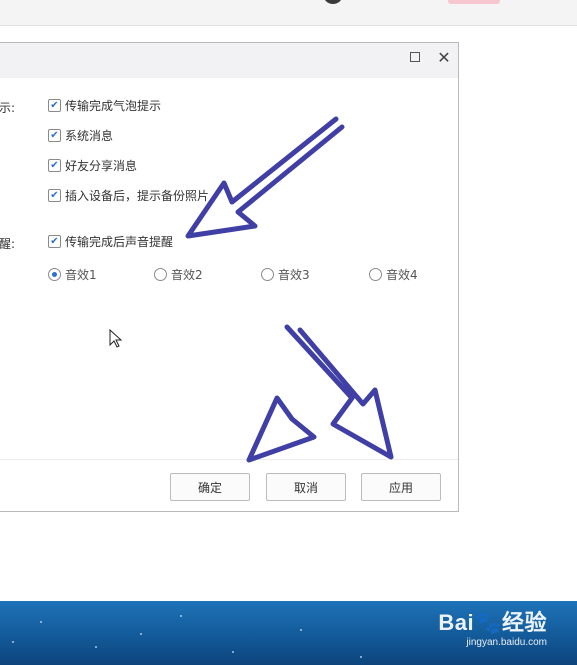 This screenshot has width=577, height=665. I want to click on footer-divider, so click(229, 459).